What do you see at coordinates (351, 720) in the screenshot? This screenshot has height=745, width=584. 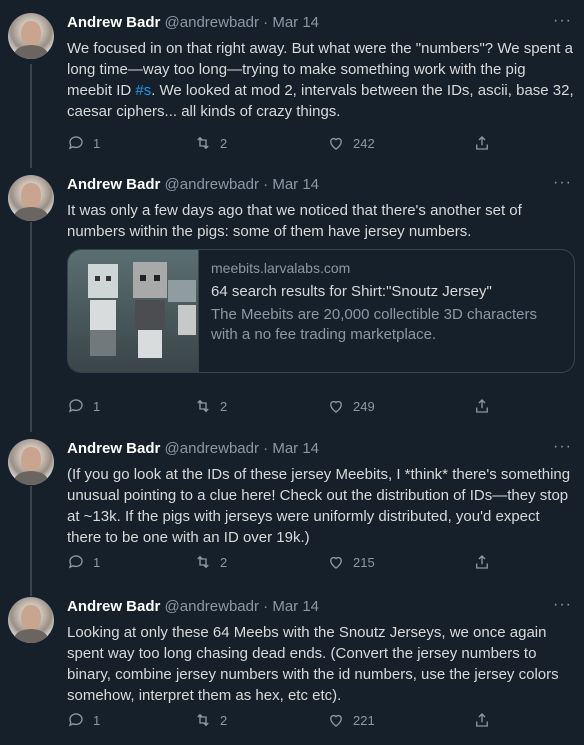 I see `like-button: 221` at bounding box center [351, 720].